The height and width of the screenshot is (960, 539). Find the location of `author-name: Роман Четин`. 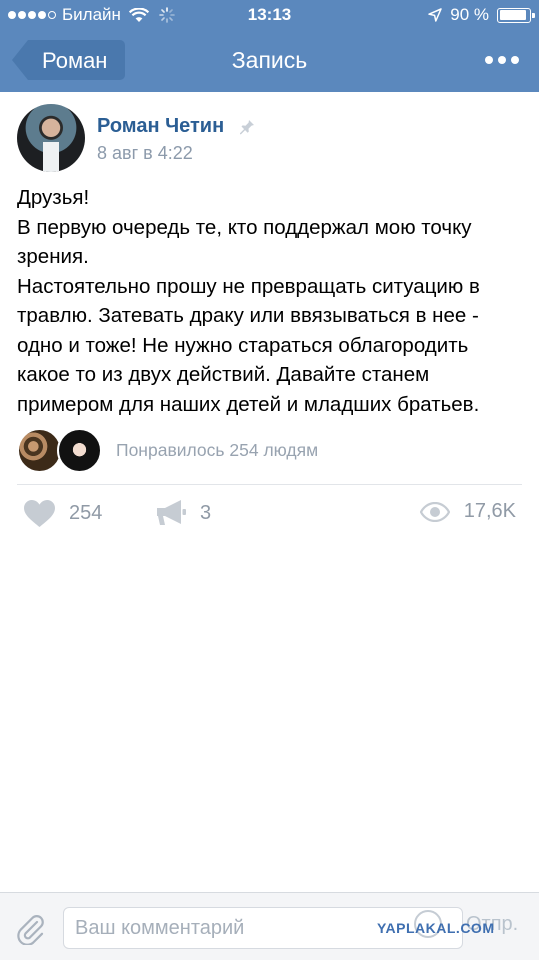

author-name: Роман Четин is located at coordinates (160, 126).